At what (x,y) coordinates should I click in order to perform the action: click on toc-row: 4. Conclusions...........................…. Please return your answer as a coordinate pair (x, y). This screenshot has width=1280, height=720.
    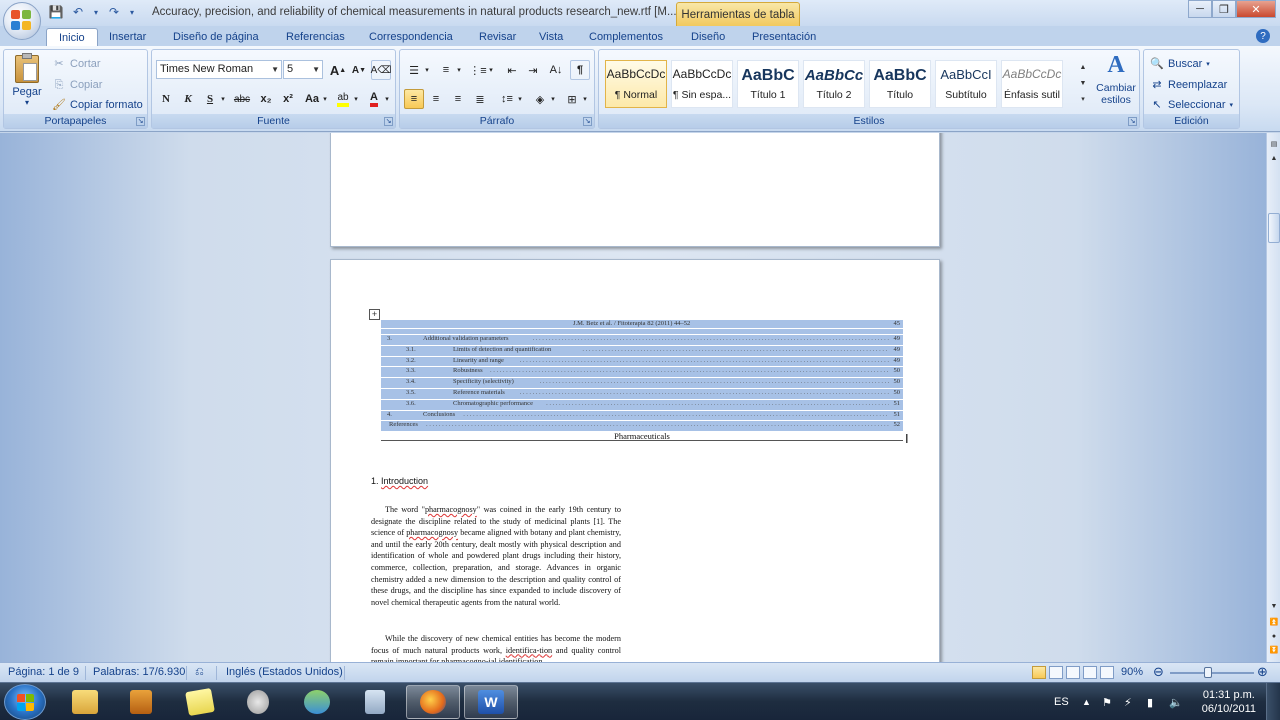
    Looking at the image, I should click on (642, 415).